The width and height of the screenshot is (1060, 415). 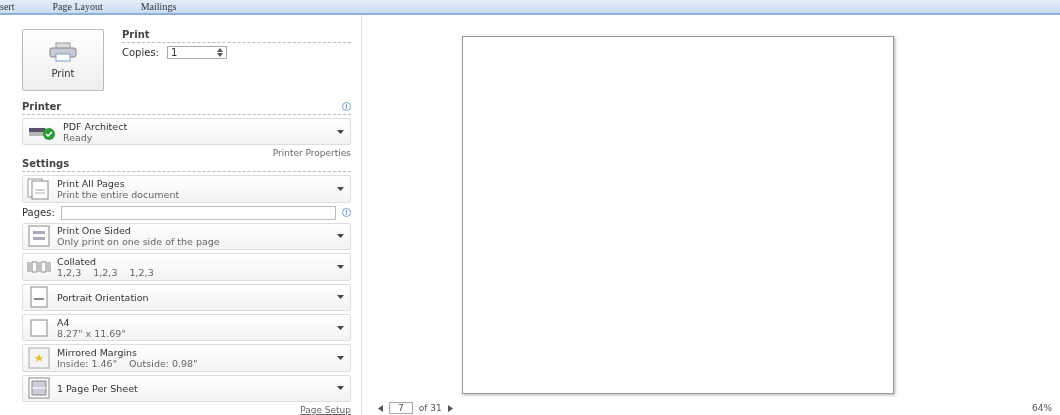 What do you see at coordinates (325, 410) in the screenshot?
I see `page-setup-link: Page Setup` at bounding box center [325, 410].